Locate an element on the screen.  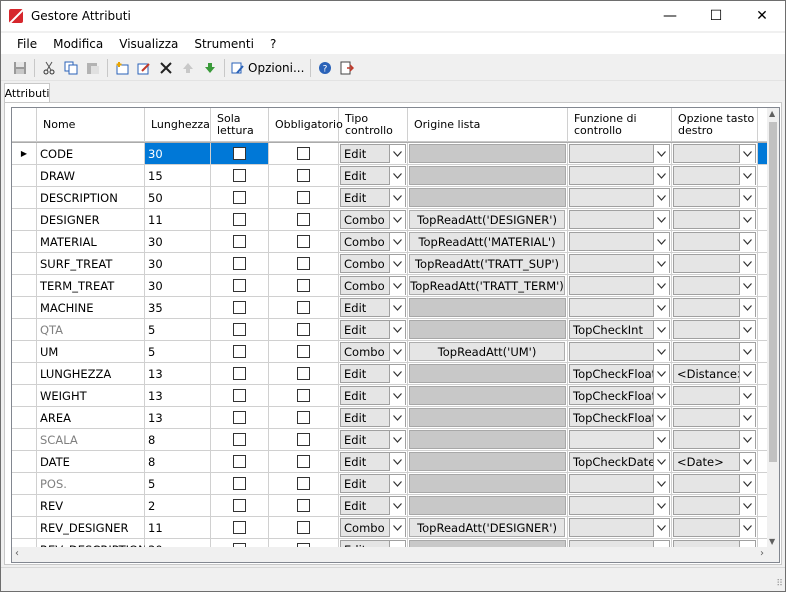
list-source-button: TopReadAtt('TRATT_SUP') is located at coordinates (487, 263).